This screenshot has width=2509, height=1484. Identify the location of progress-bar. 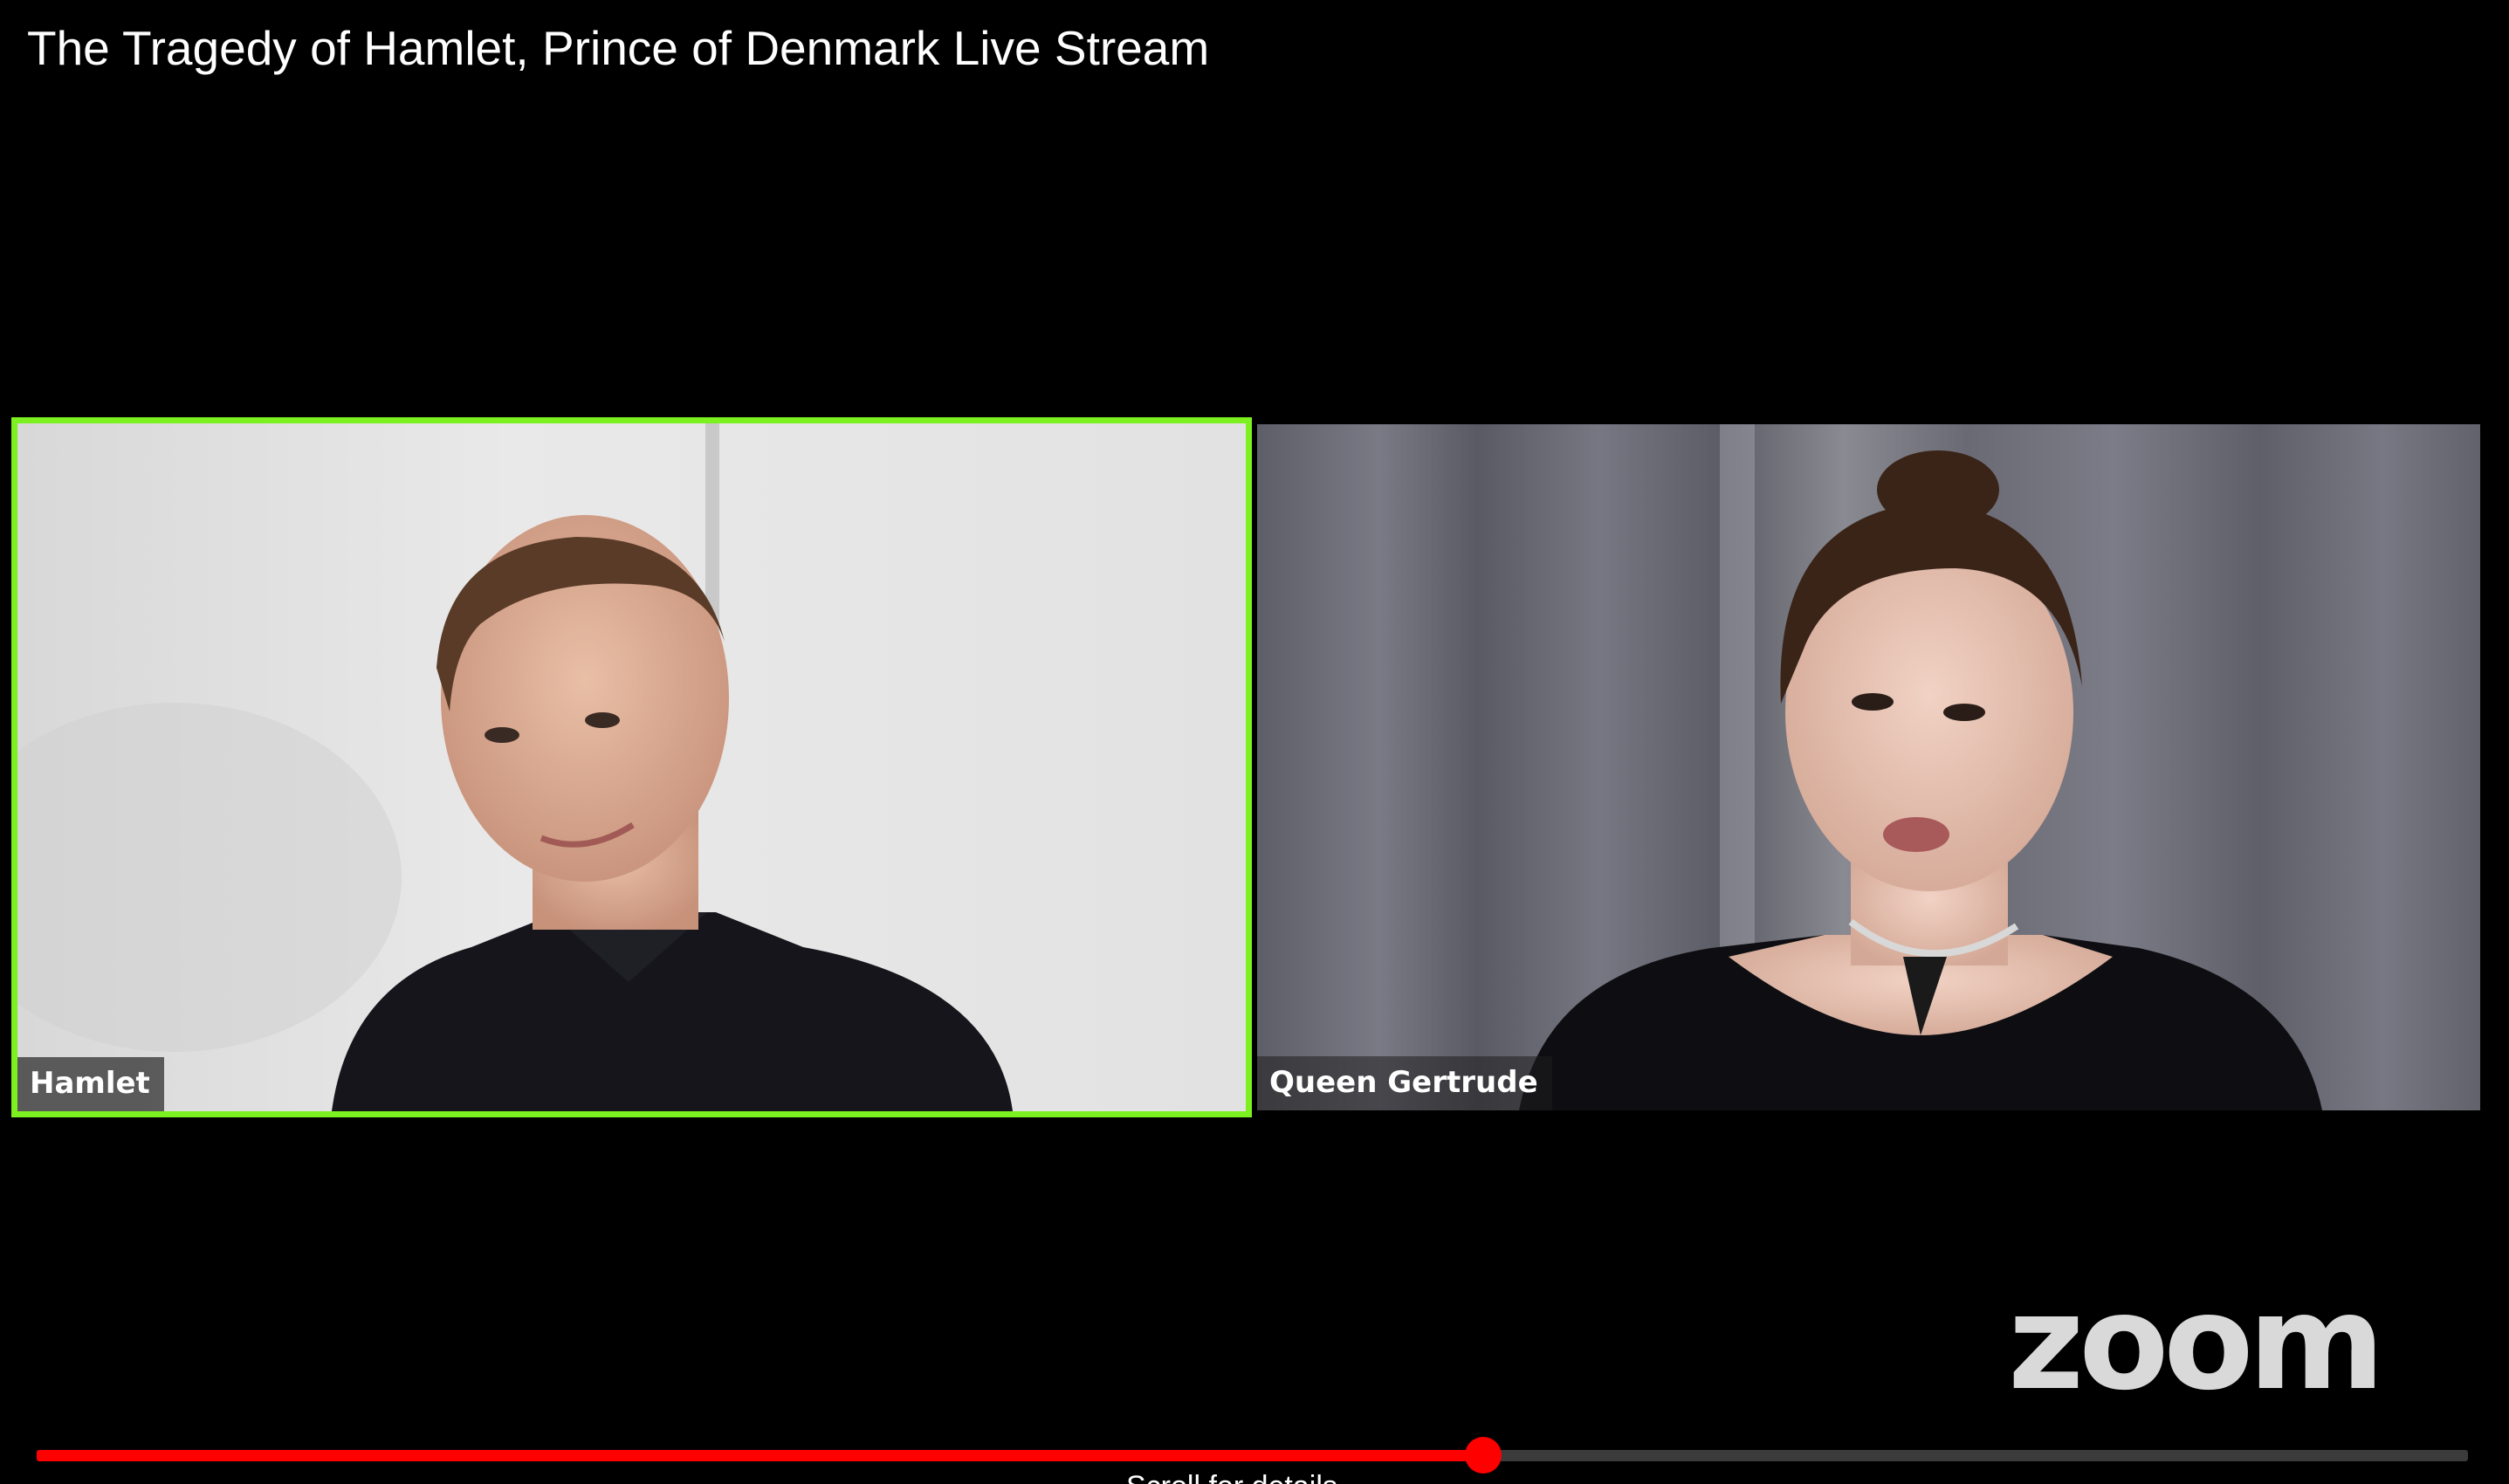
(1252, 1455).